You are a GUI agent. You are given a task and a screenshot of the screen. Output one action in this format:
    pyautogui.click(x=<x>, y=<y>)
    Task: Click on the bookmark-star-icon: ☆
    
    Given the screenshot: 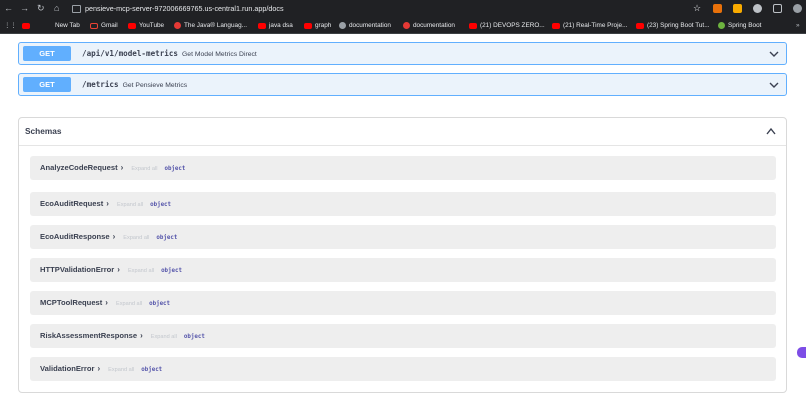 What is the action you would take?
    pyautogui.click(x=697, y=8)
    